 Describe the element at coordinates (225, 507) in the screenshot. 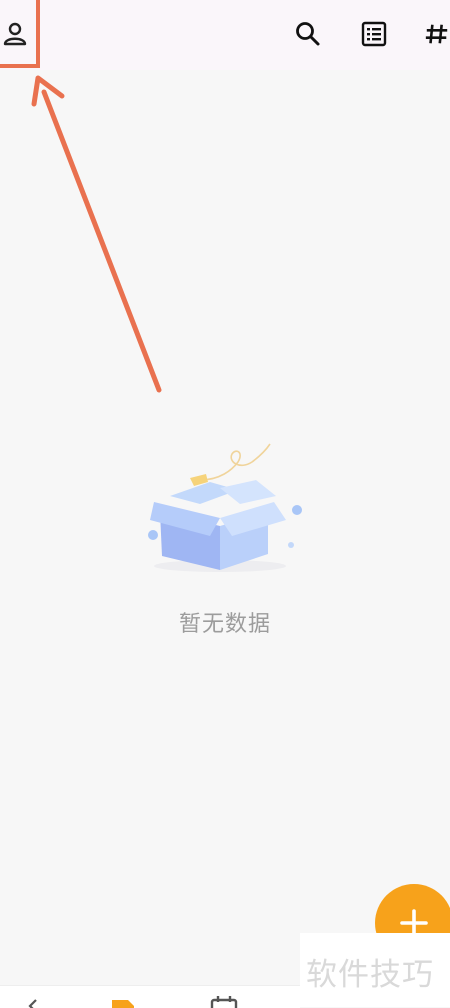

I see `empty-box-illustration` at that location.